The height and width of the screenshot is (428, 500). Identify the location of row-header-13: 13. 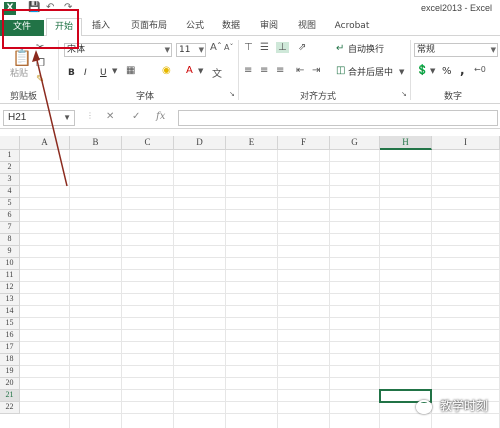
(10, 300).